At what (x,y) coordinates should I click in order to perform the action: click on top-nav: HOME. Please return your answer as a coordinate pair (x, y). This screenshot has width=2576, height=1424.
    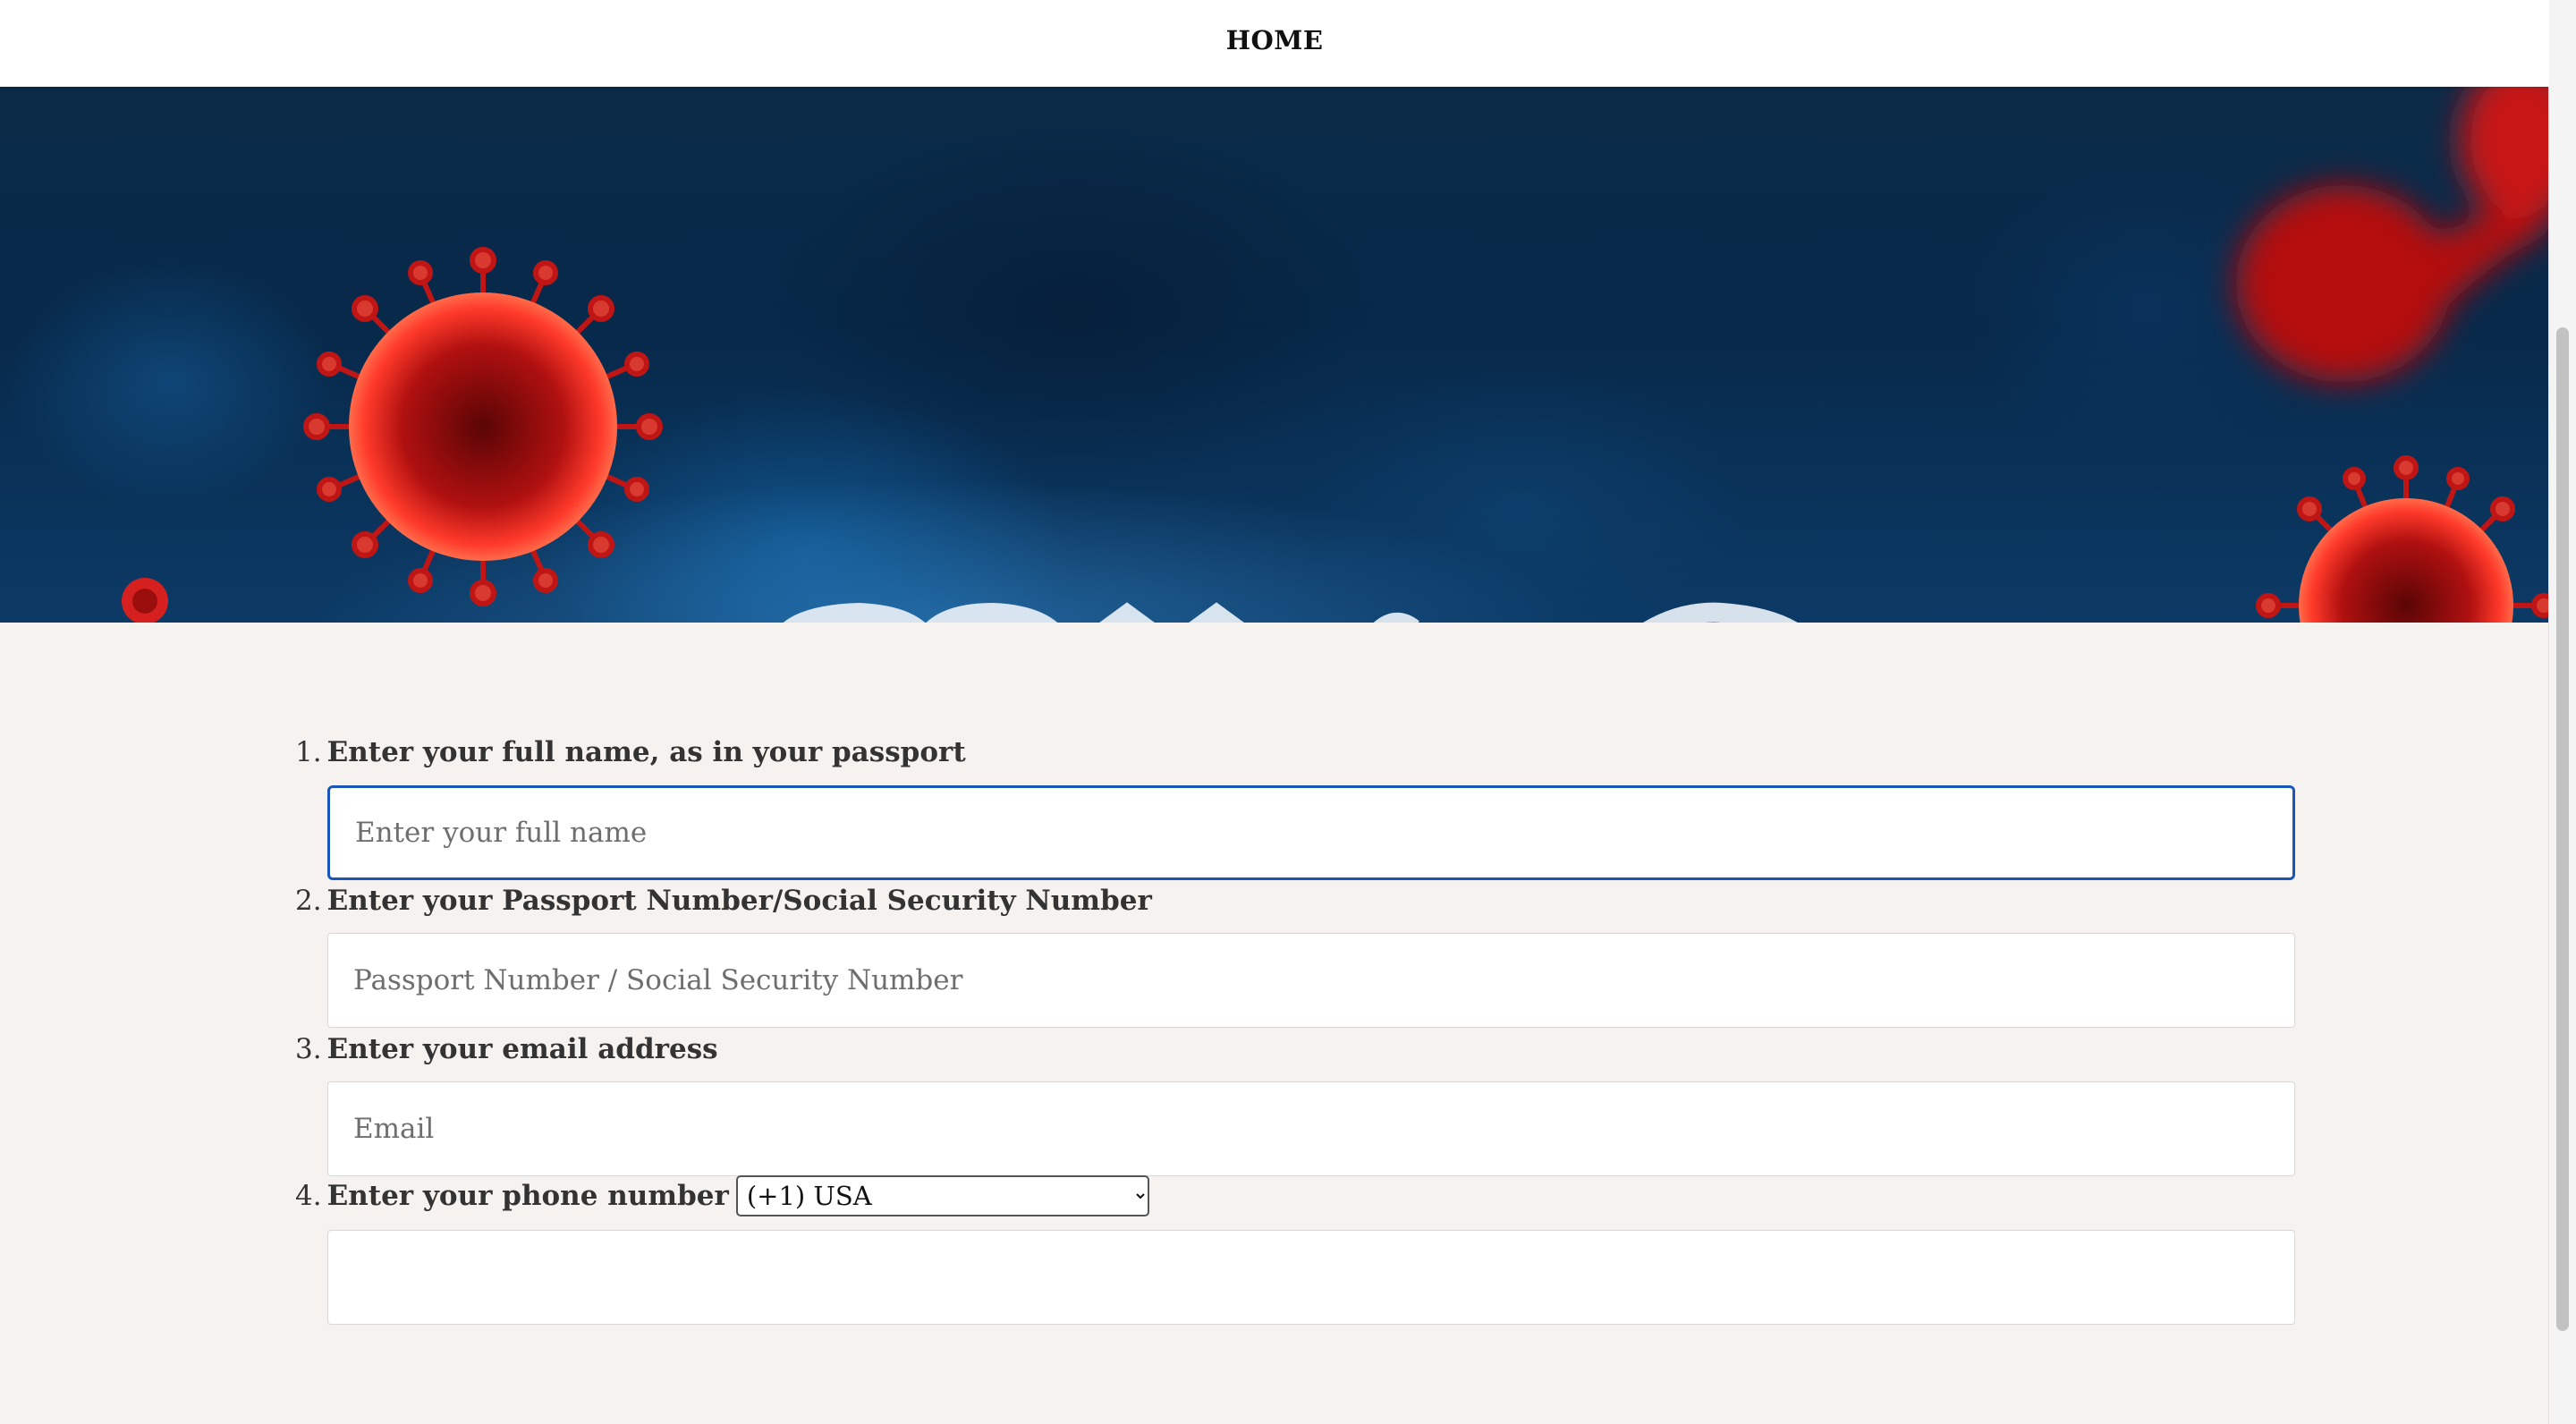
    Looking at the image, I should click on (1274, 43).